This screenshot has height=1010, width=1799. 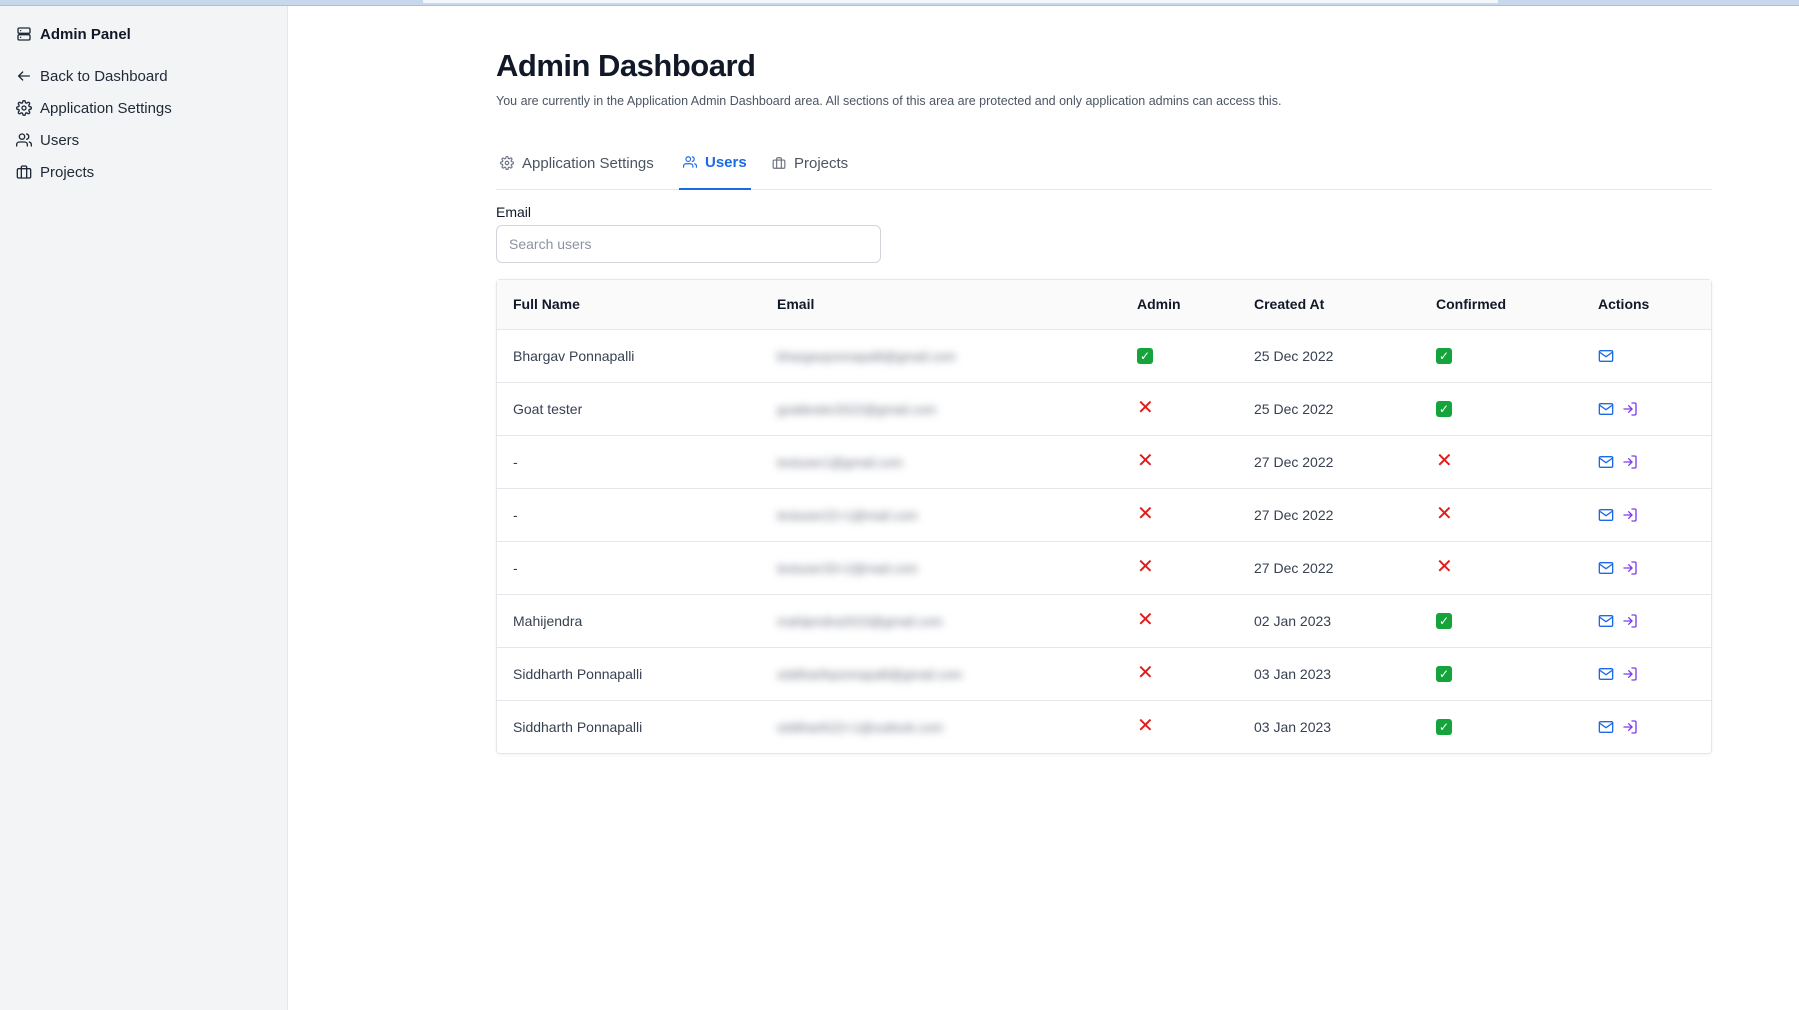 What do you see at coordinates (1179, 305) in the screenshot?
I see `column-header-admin: Admin` at bounding box center [1179, 305].